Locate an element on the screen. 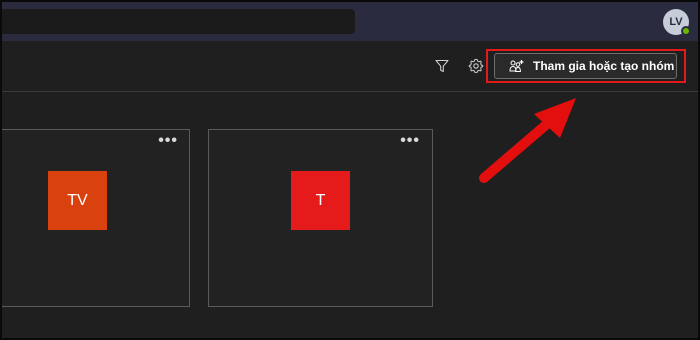 The image size is (700, 340). teams-toolbar: Tham gia hoặc tạo nhóm is located at coordinates (350, 66).